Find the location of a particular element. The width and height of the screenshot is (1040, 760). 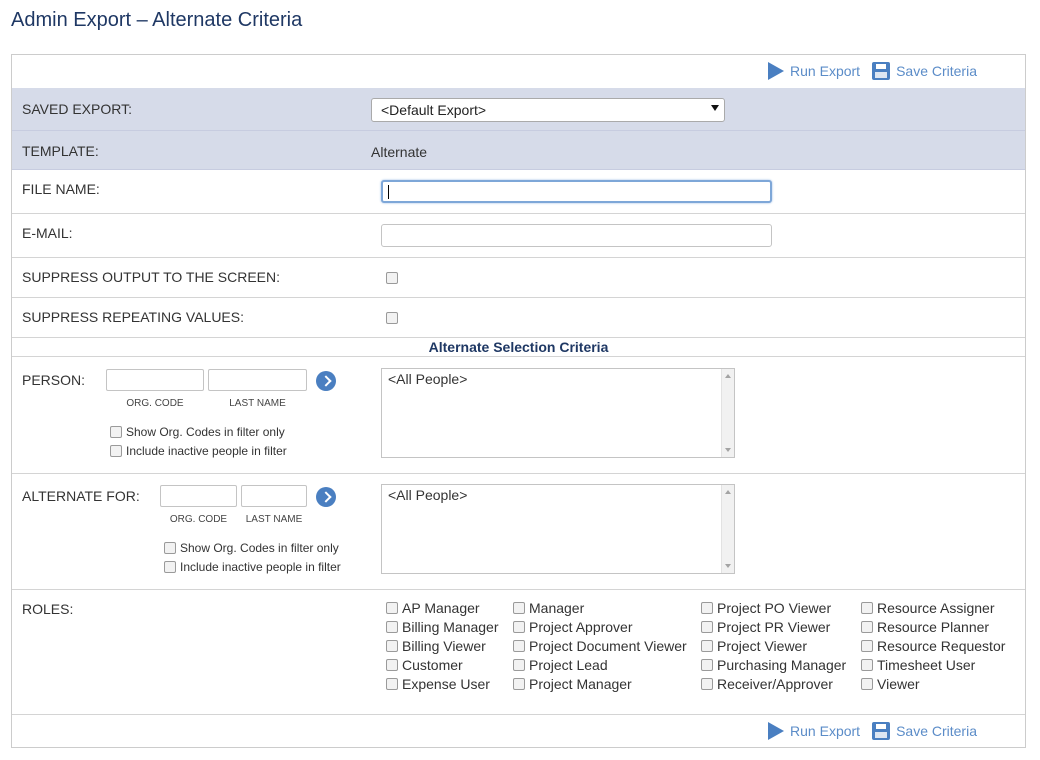

role-project-approver: Project Approver is located at coordinates (573, 627).